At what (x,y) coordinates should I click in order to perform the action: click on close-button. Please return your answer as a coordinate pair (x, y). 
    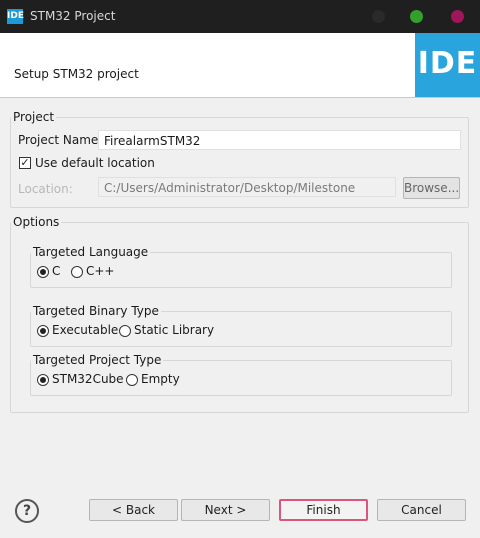
    Looking at the image, I should click on (457, 16).